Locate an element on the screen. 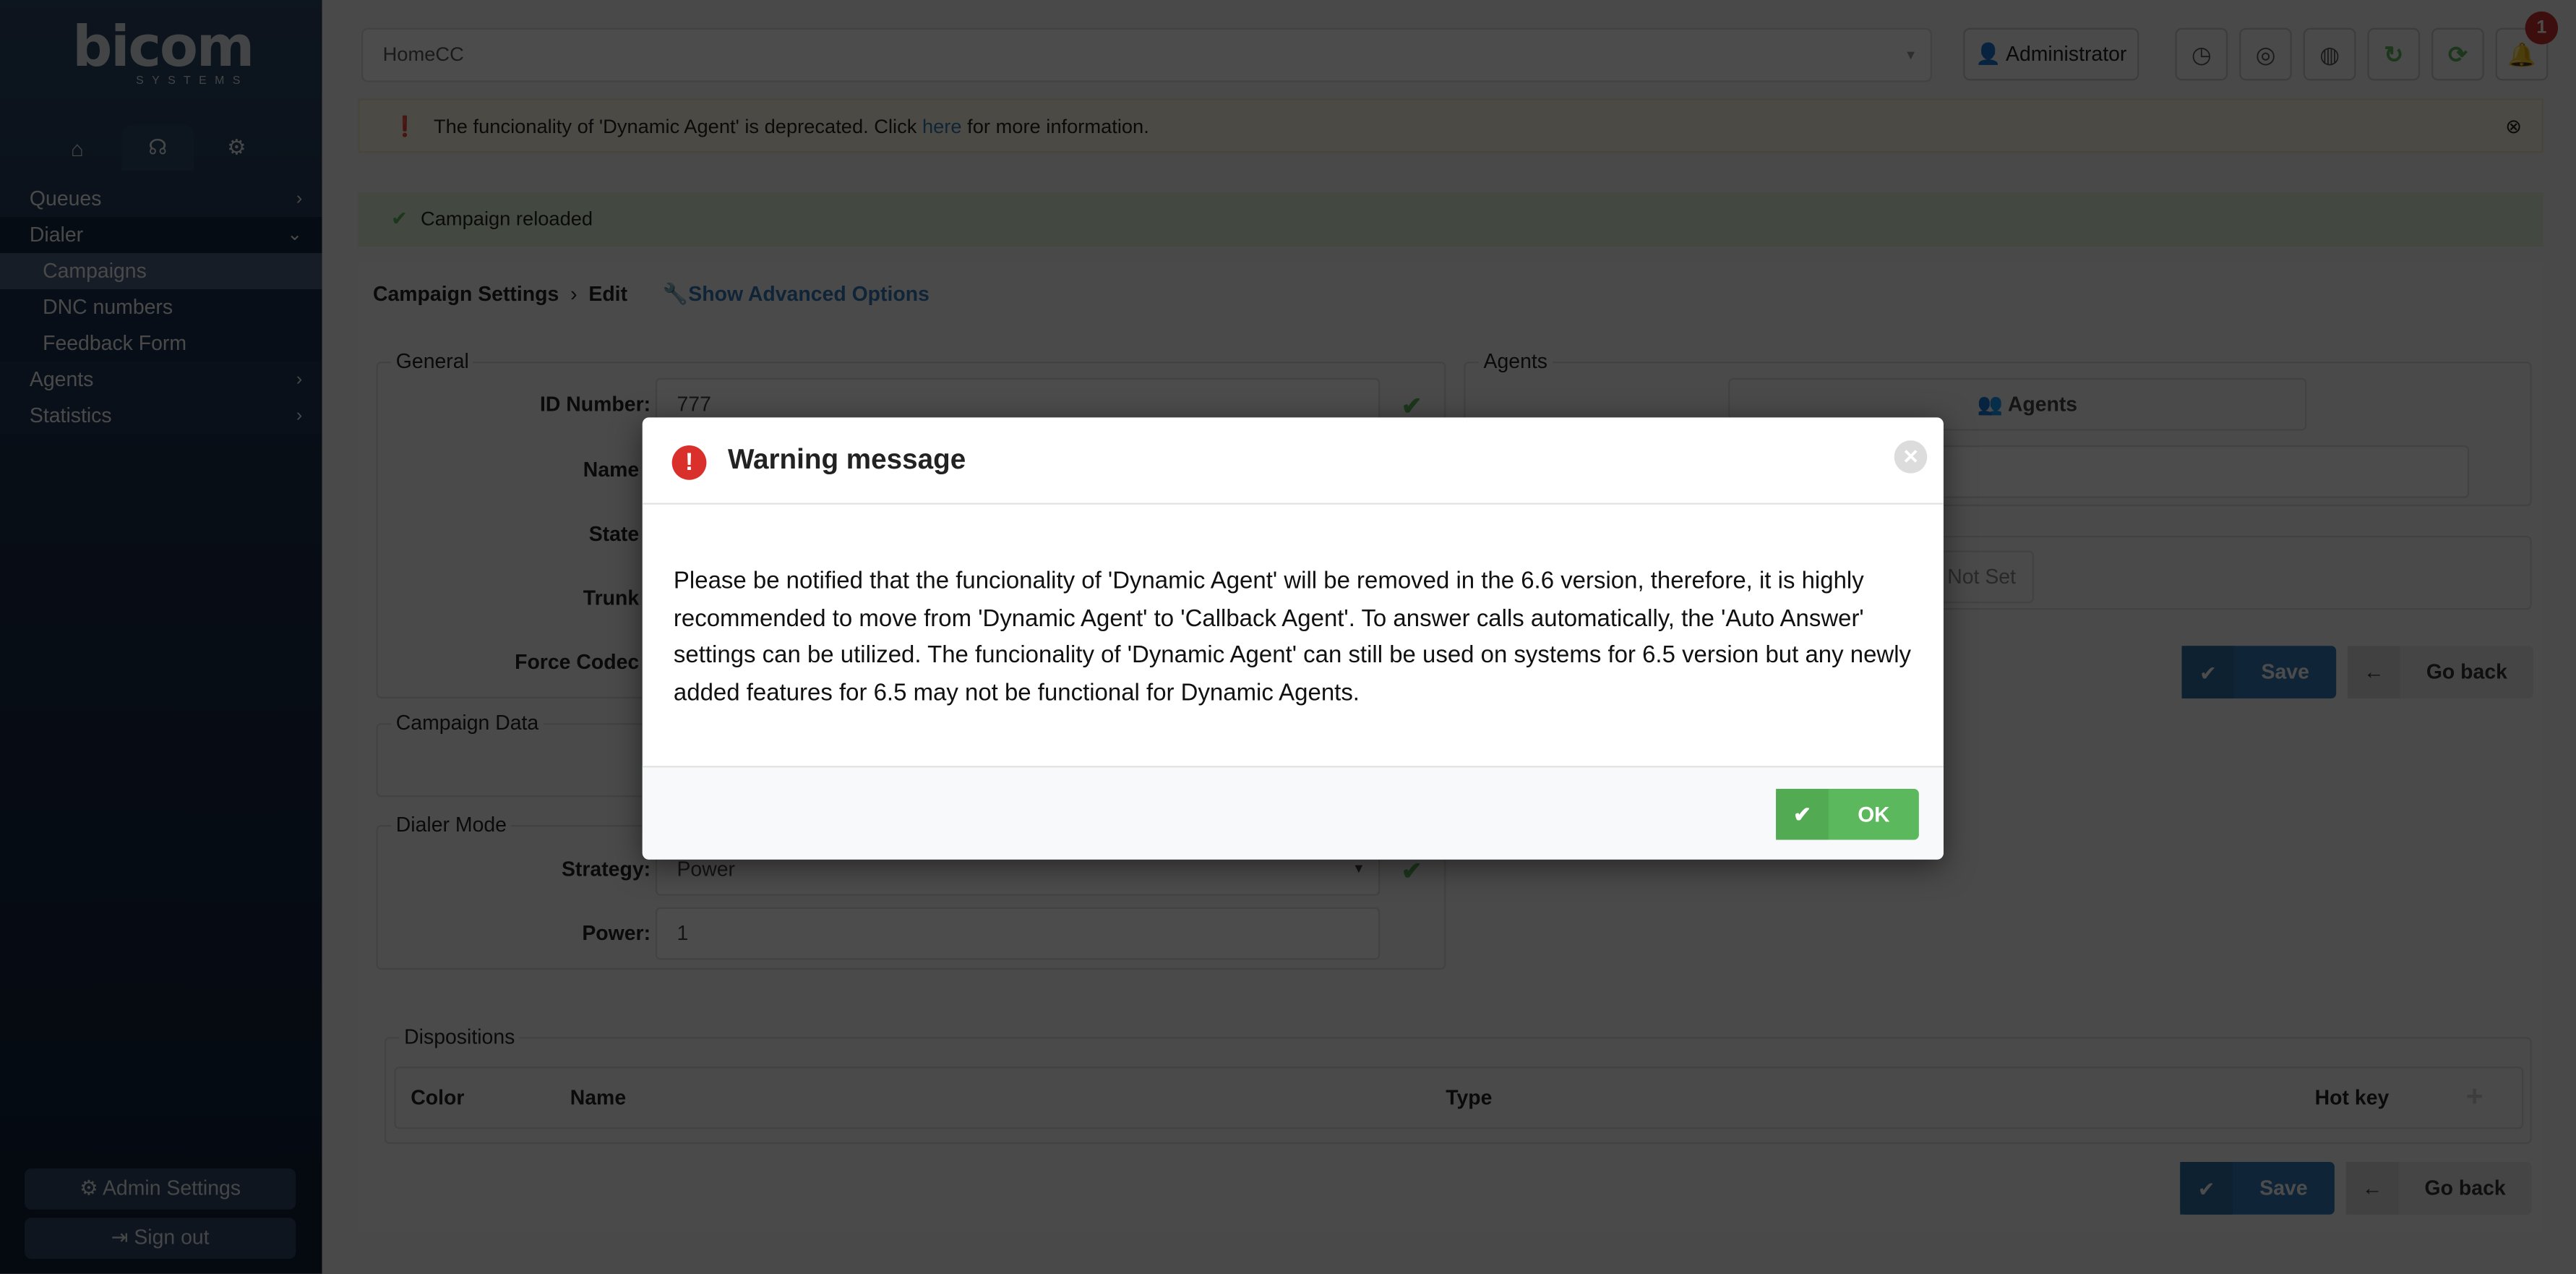 The image size is (2576, 1274). dispositions-table-header: Color Name Type Hot key + is located at coordinates (1459, 1097).